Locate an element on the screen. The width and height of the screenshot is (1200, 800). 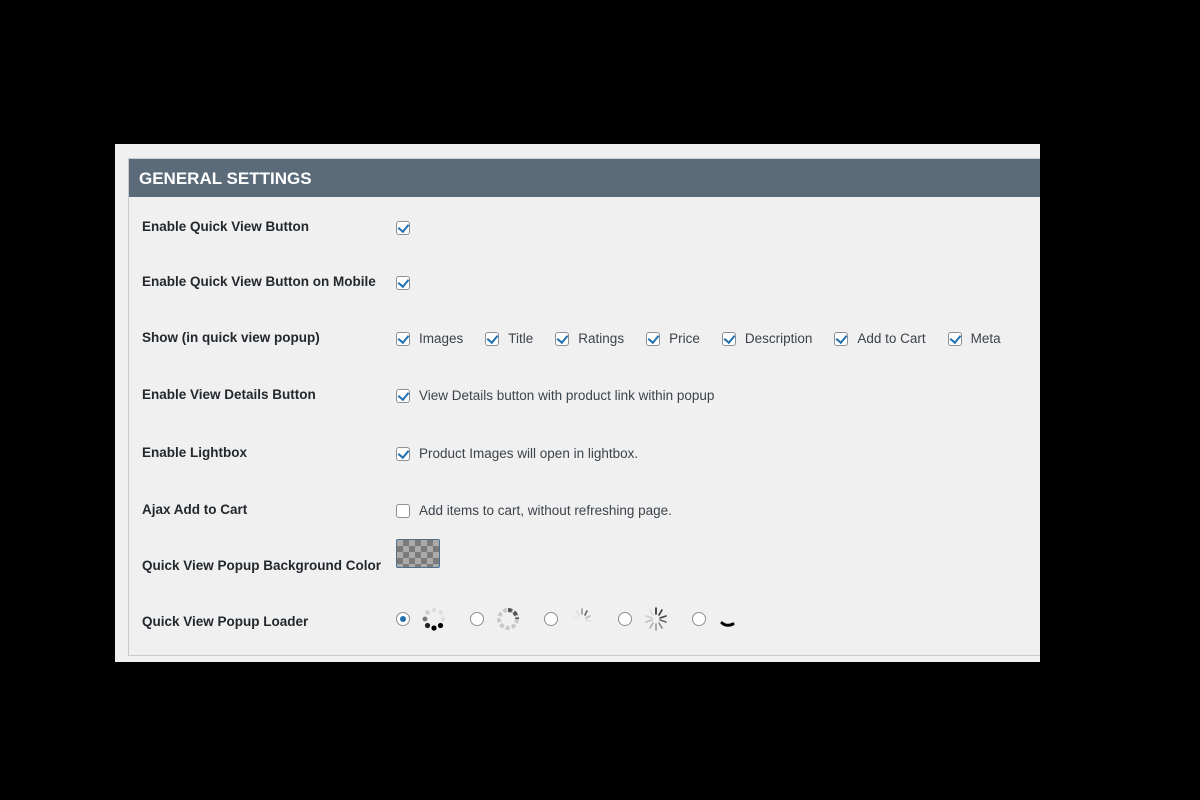
images-checkbox is located at coordinates (403, 338).